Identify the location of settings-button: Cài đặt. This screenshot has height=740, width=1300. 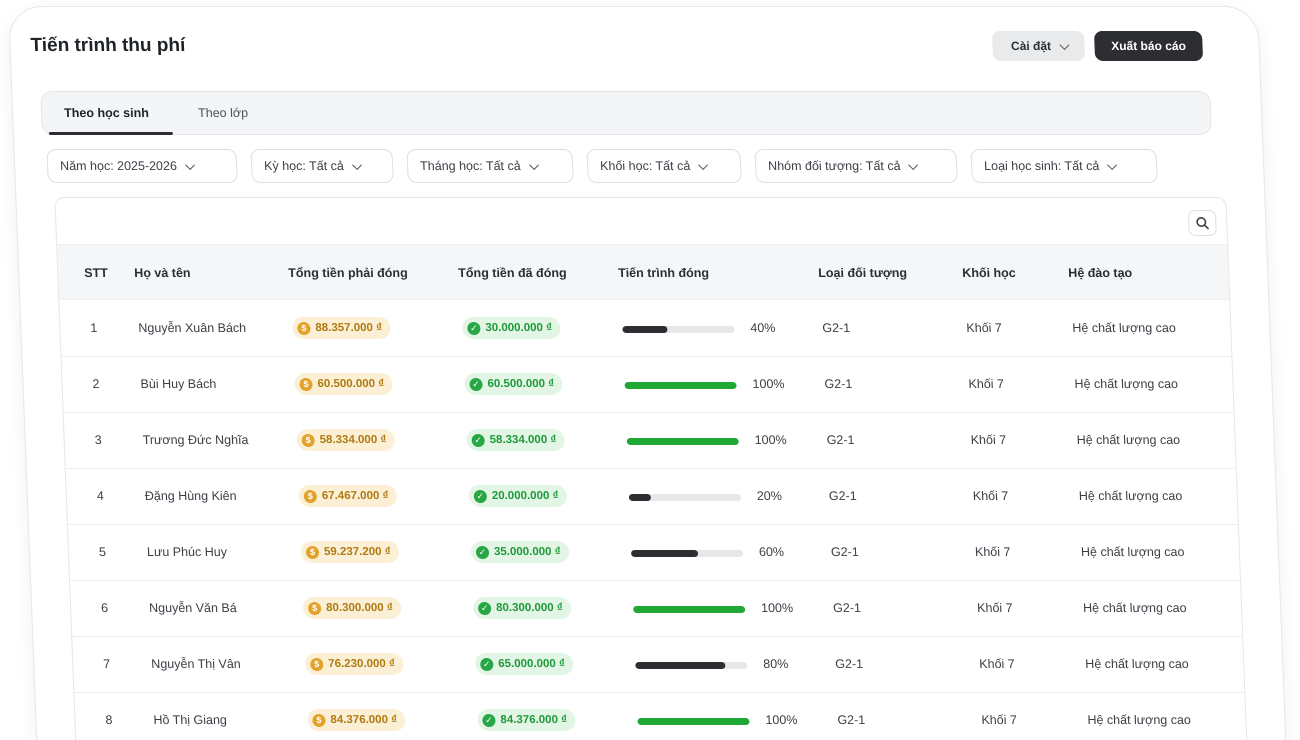
(1038, 46).